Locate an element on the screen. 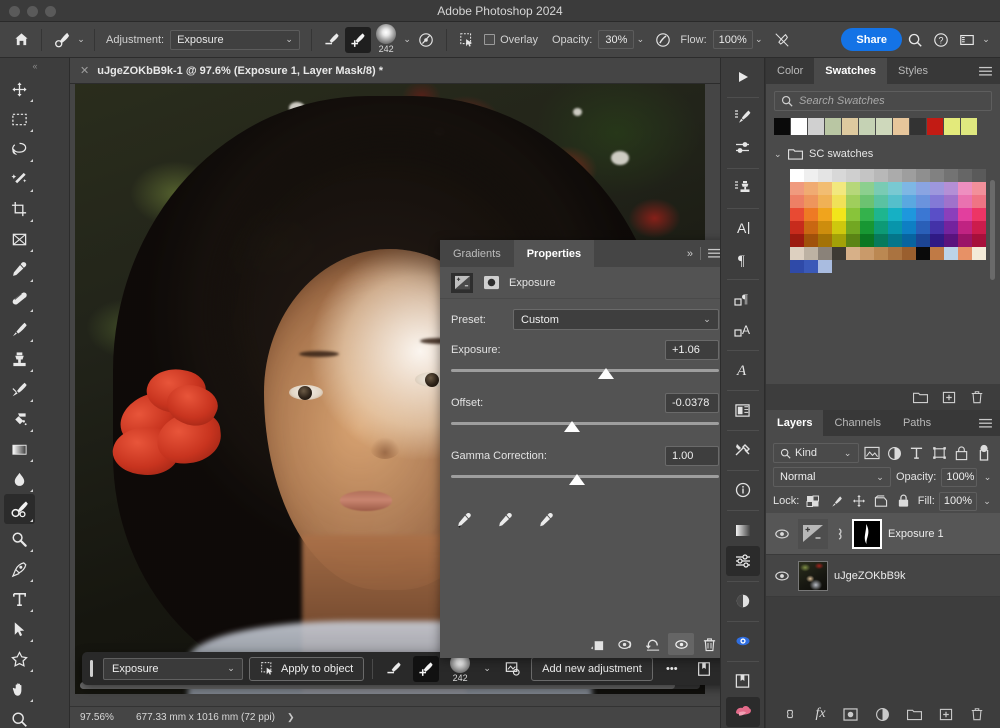 The width and height of the screenshot is (1000, 728). new-swatch-icon is located at coordinates (949, 397).